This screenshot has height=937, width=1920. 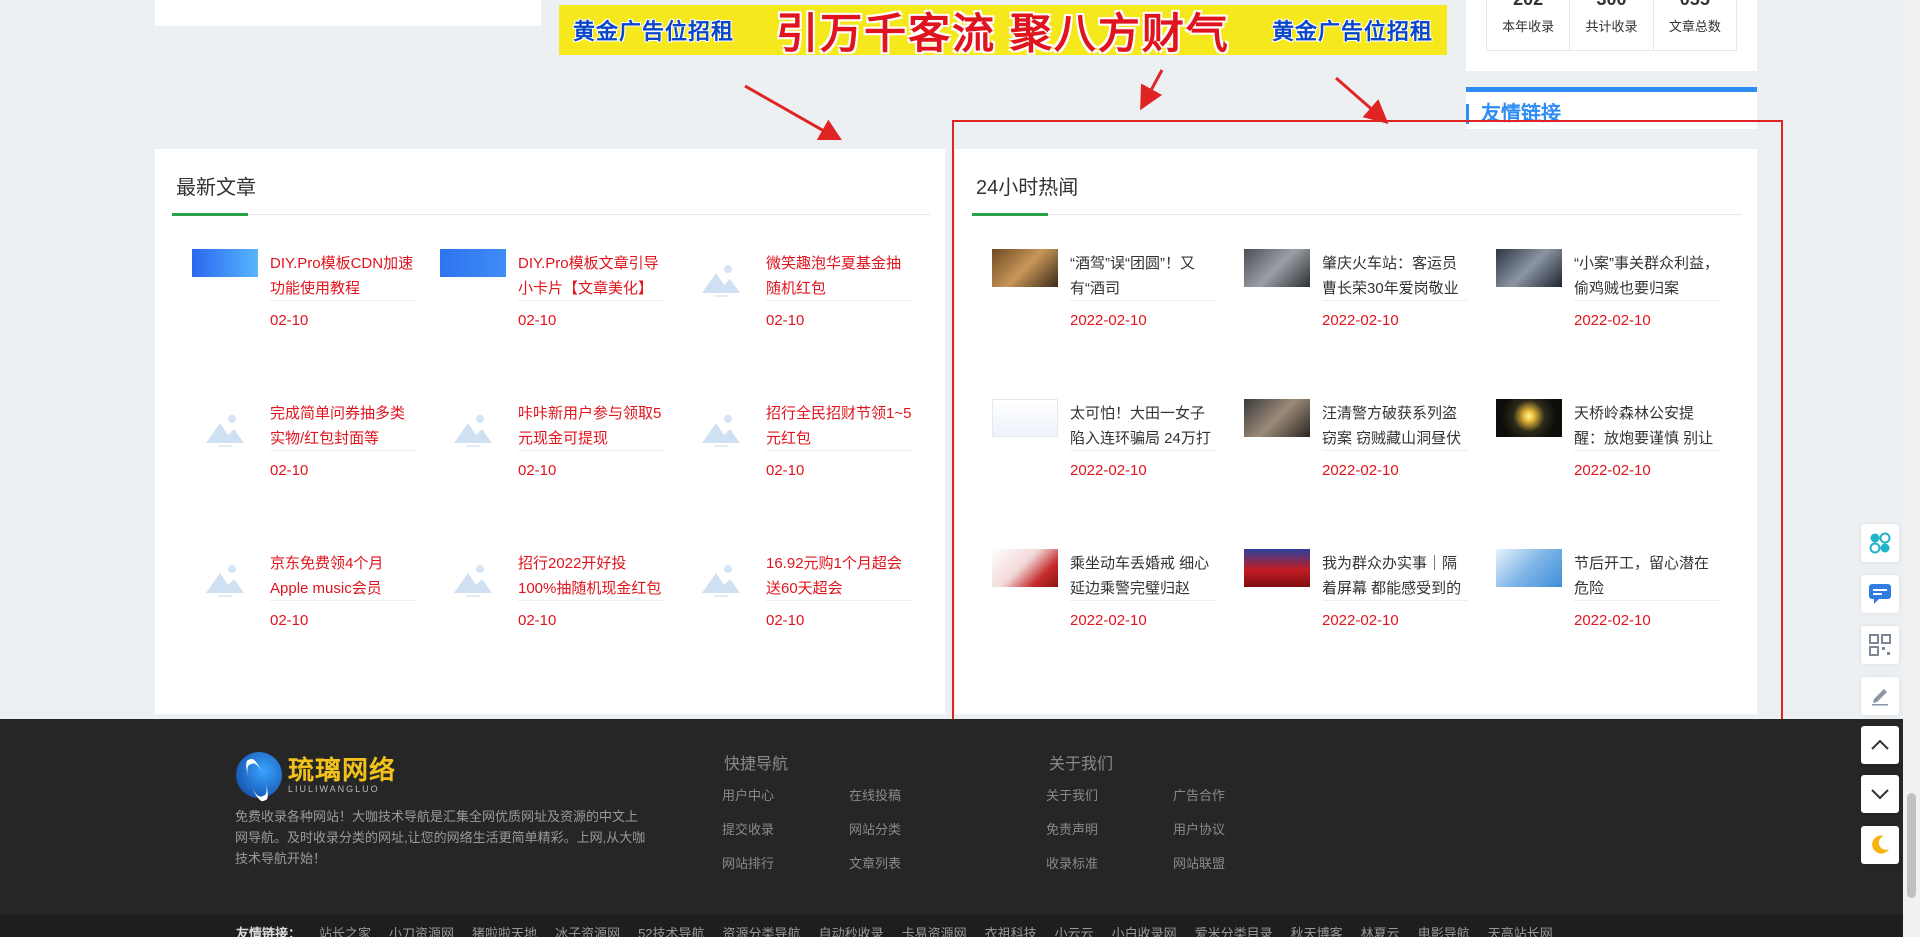 What do you see at coordinates (1072, 862) in the screenshot?
I see `about-link-standards: 收录标准` at bounding box center [1072, 862].